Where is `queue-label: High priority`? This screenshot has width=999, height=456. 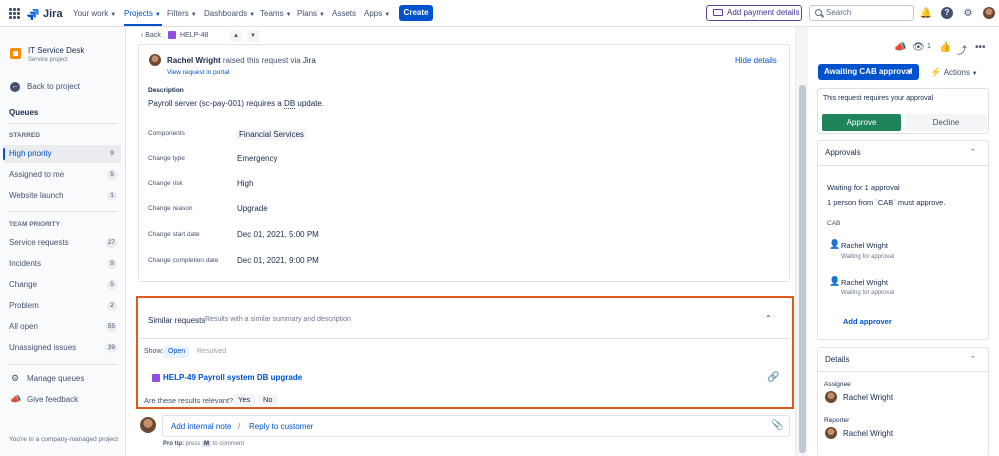
queue-label: High priority is located at coordinates (30, 153).